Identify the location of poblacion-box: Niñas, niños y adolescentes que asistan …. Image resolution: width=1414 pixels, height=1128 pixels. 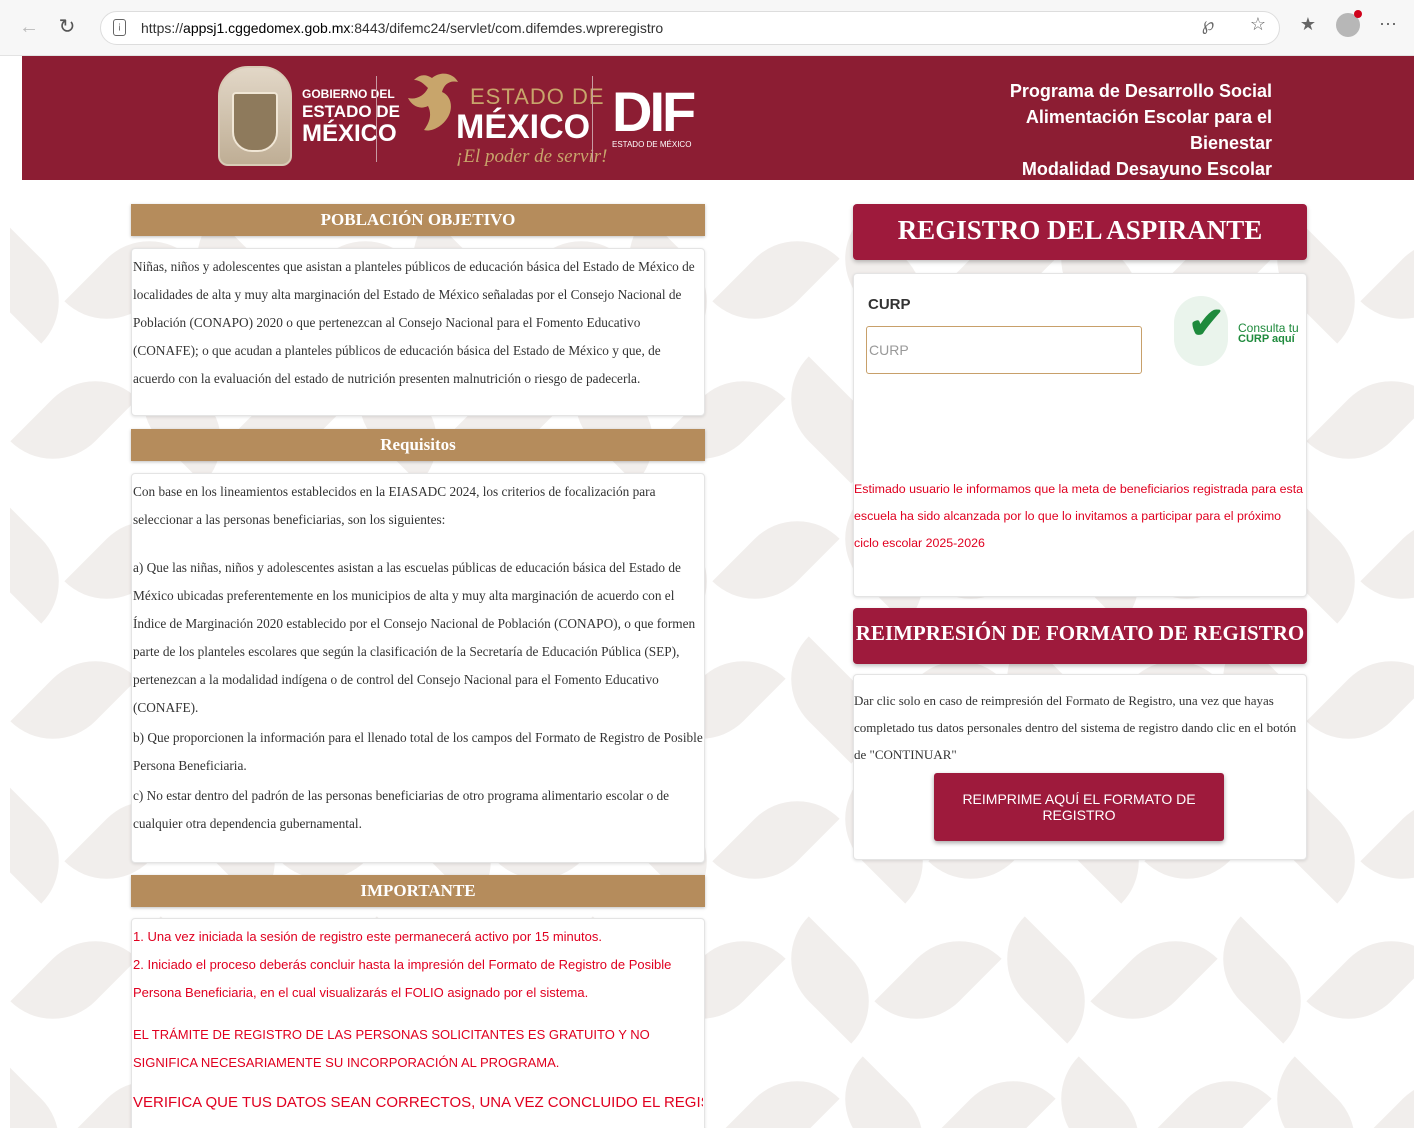
(418, 332).